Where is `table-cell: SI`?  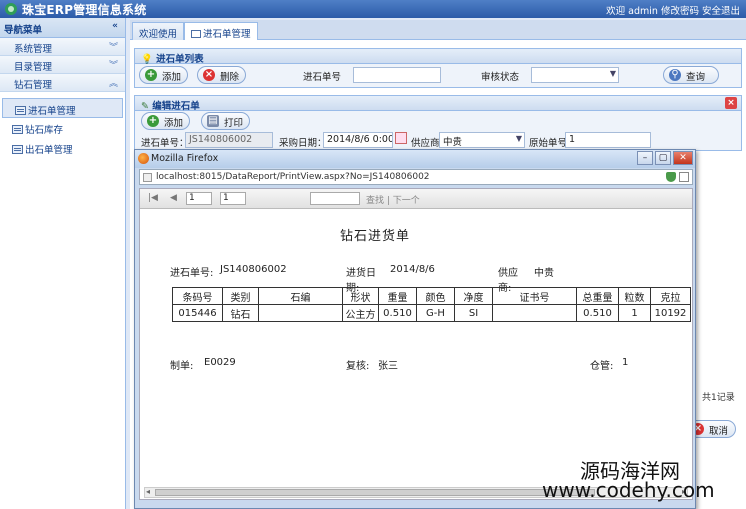
table-cell: SI is located at coordinates (473, 313).